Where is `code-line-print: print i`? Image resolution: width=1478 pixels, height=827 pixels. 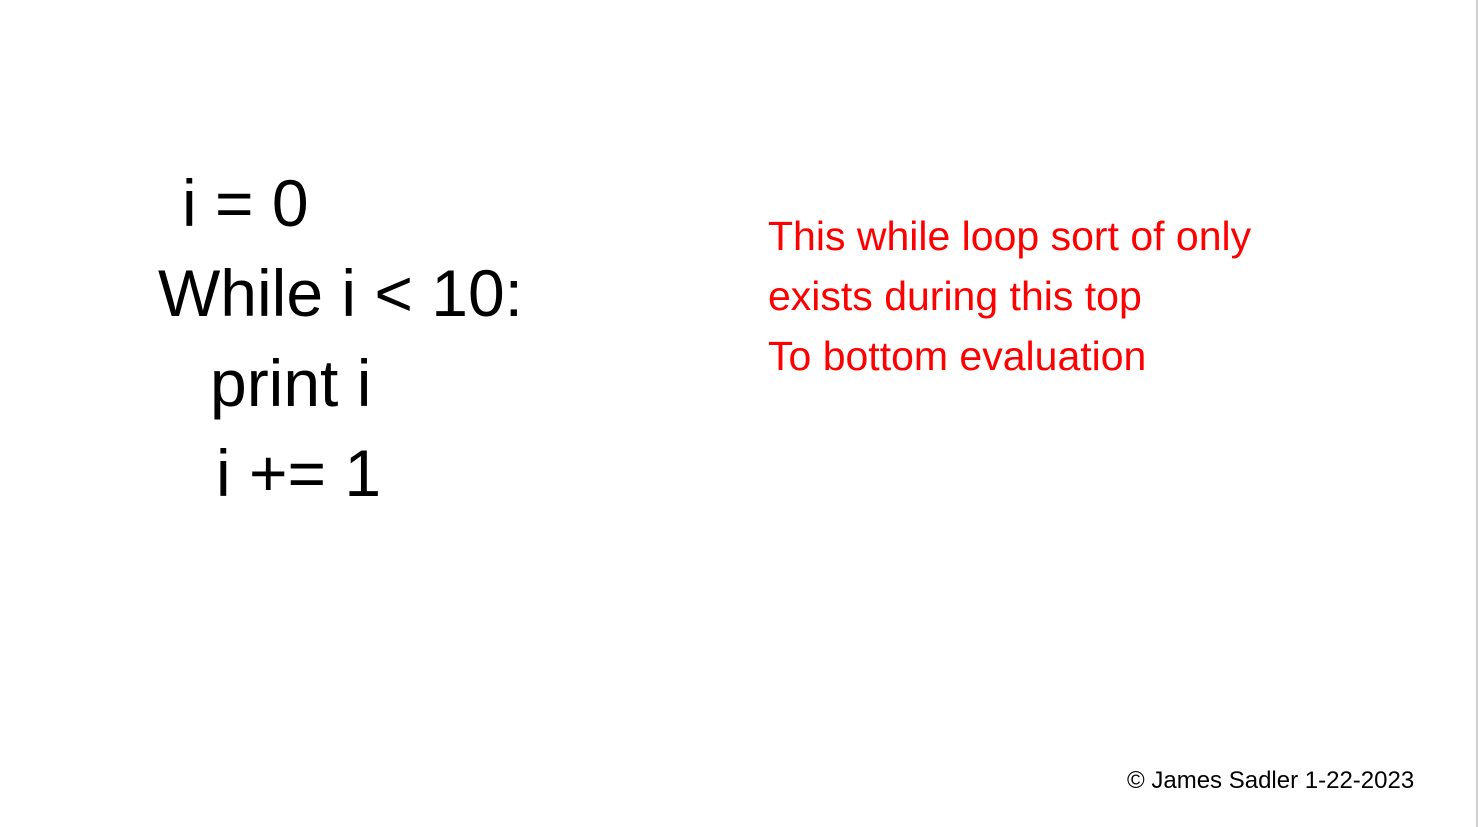 code-line-print: print i is located at coordinates (291, 383).